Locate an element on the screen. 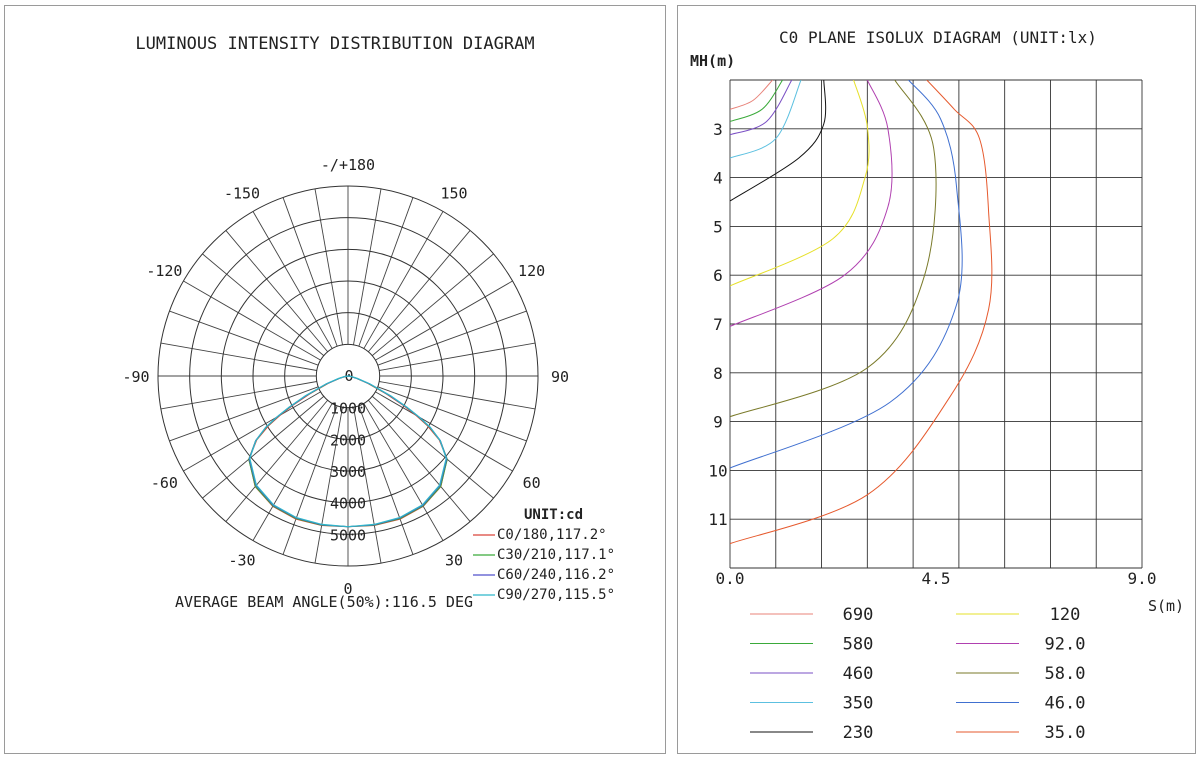 This screenshot has width=1200, height=759. isolux-y-tick: 3 is located at coordinates (718, 129).